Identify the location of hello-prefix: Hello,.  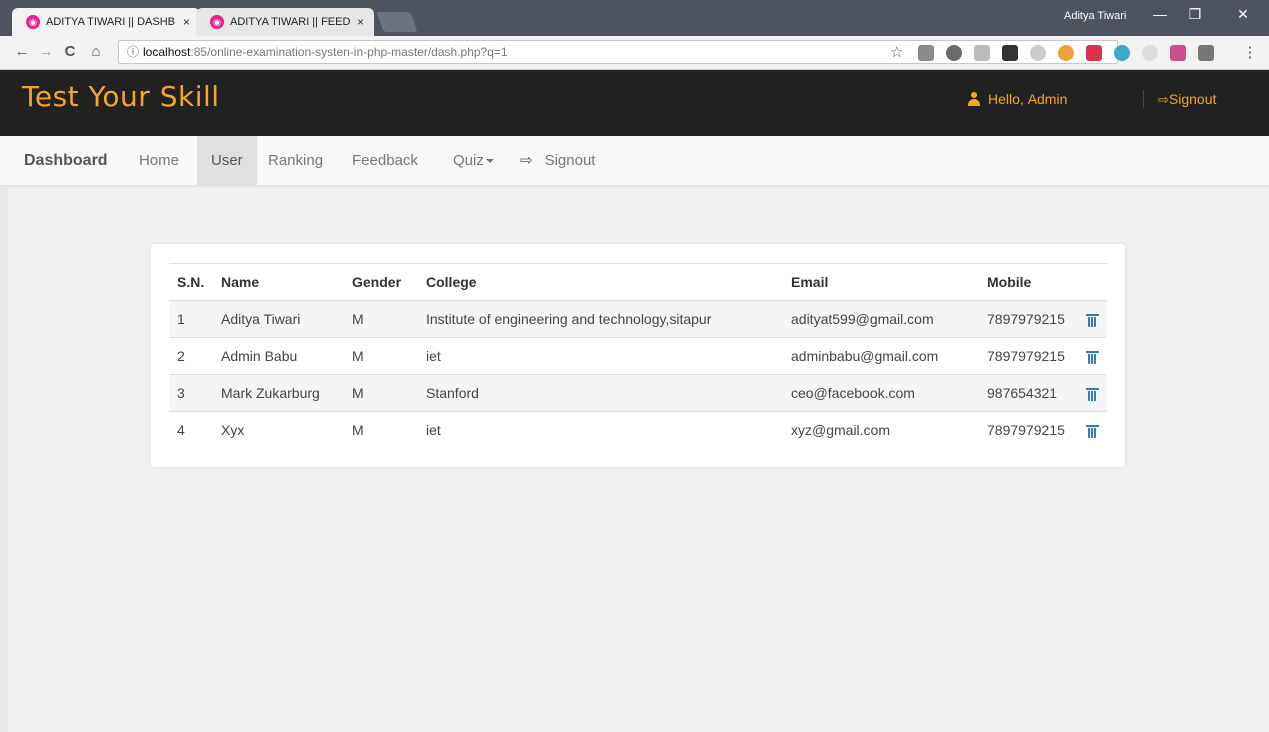
(1006, 99).